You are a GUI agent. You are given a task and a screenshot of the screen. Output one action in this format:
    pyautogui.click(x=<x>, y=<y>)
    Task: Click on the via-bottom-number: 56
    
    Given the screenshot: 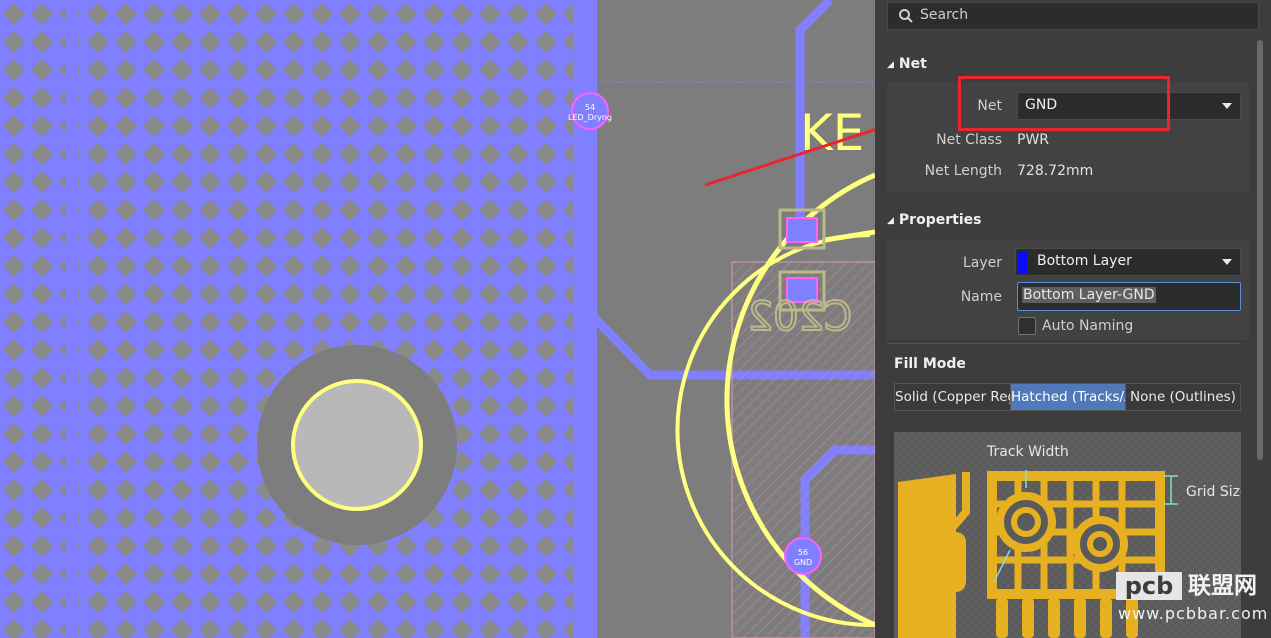 What is the action you would take?
    pyautogui.click(x=803, y=552)
    